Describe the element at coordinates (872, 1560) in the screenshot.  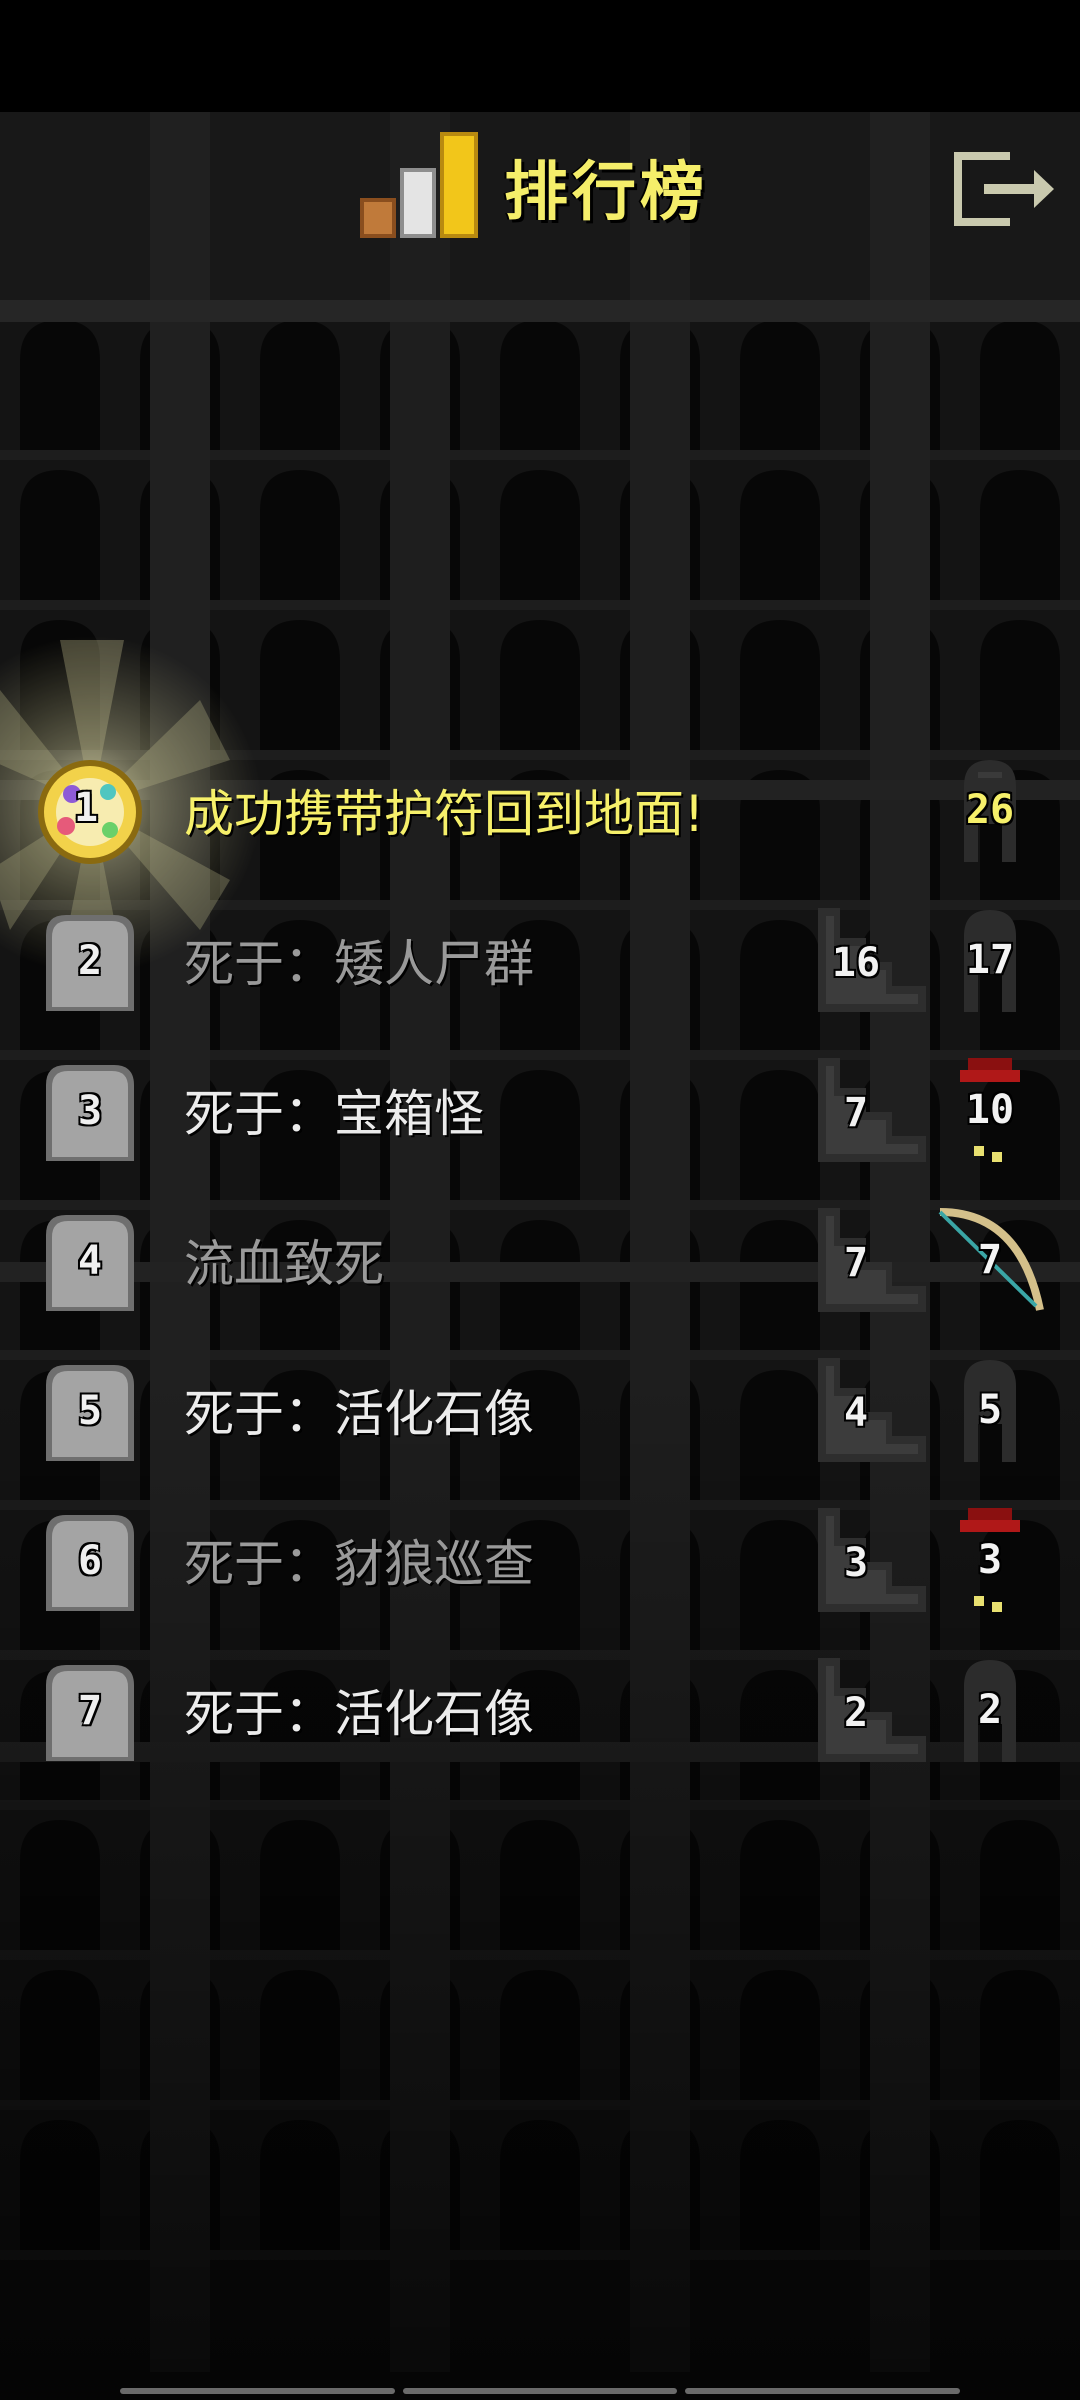
I see `depth-indicator: 3` at that location.